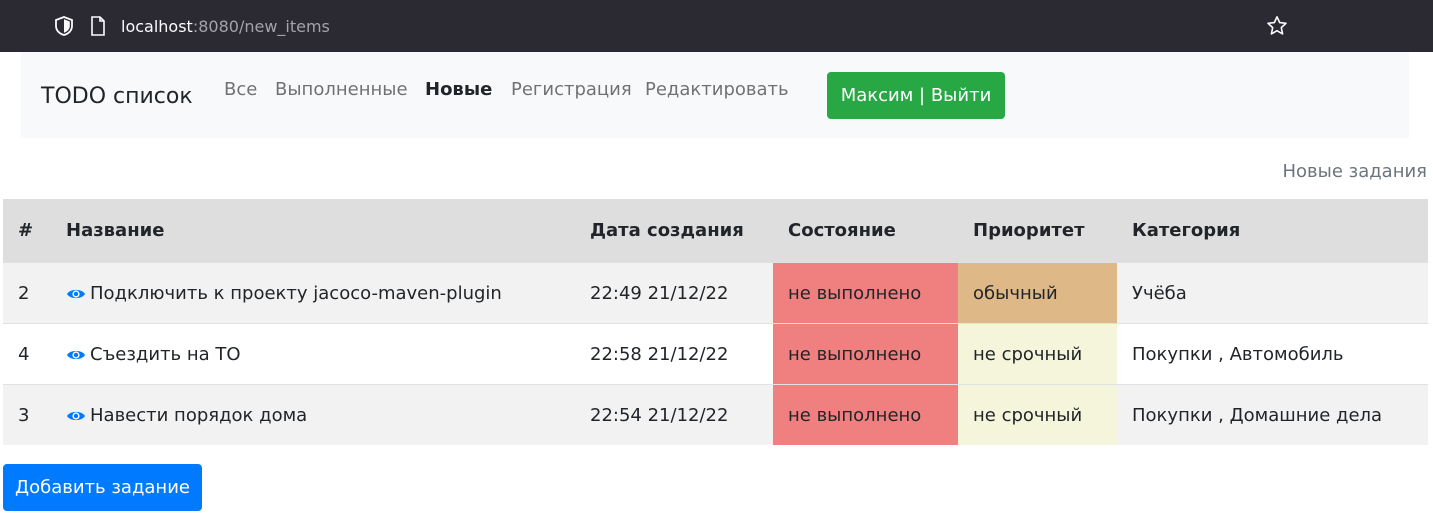  I want to click on header-created: Дата создания, so click(674, 231).